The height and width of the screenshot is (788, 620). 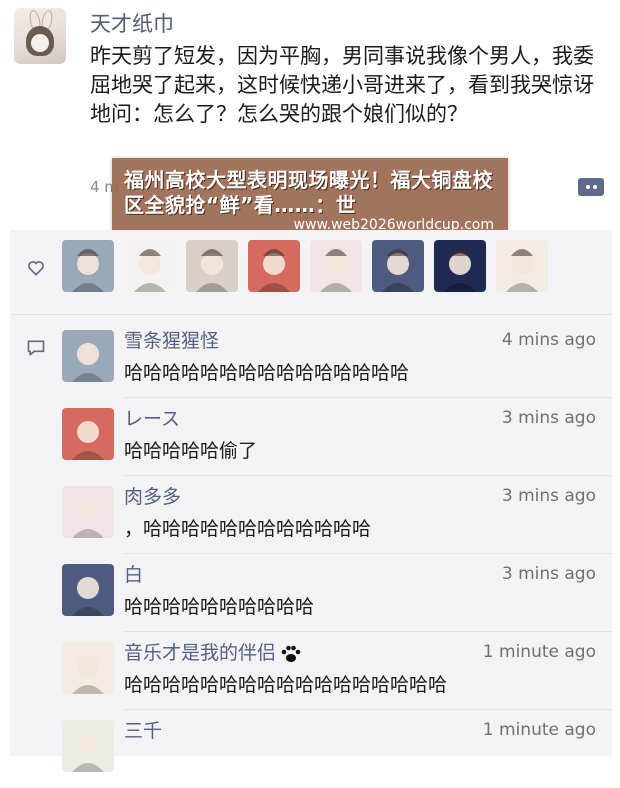 What do you see at coordinates (291, 653) in the screenshot?
I see `paw-emoji-icon` at bounding box center [291, 653].